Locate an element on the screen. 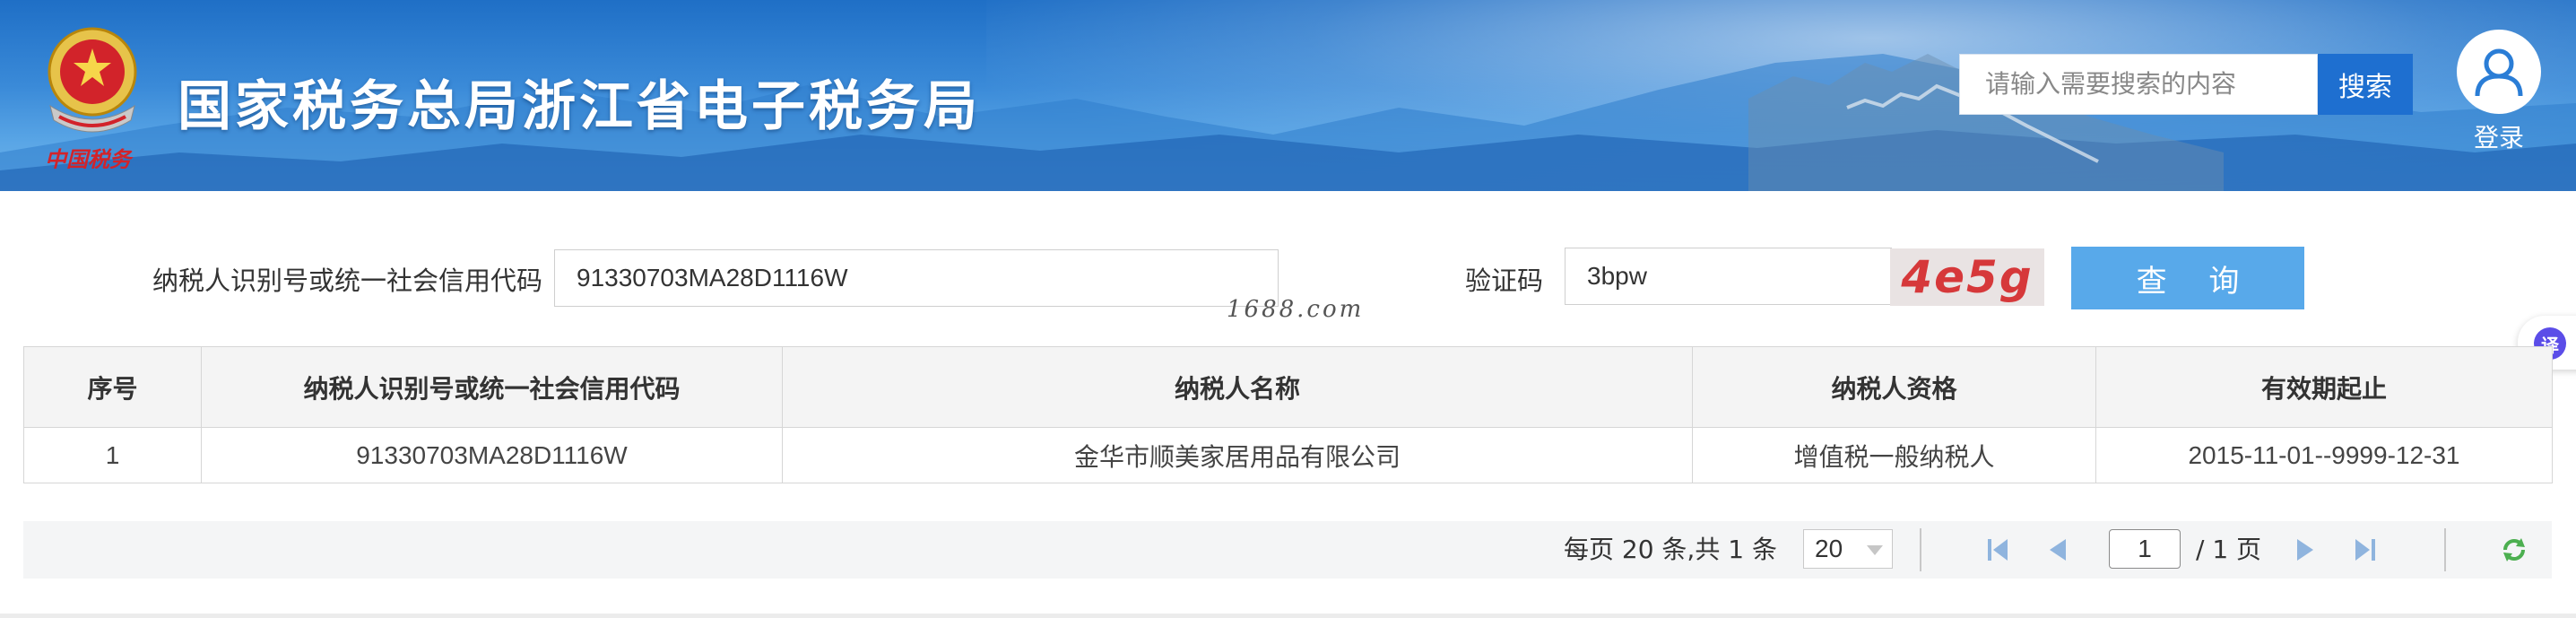  refresh-icon is located at coordinates (2514, 549).